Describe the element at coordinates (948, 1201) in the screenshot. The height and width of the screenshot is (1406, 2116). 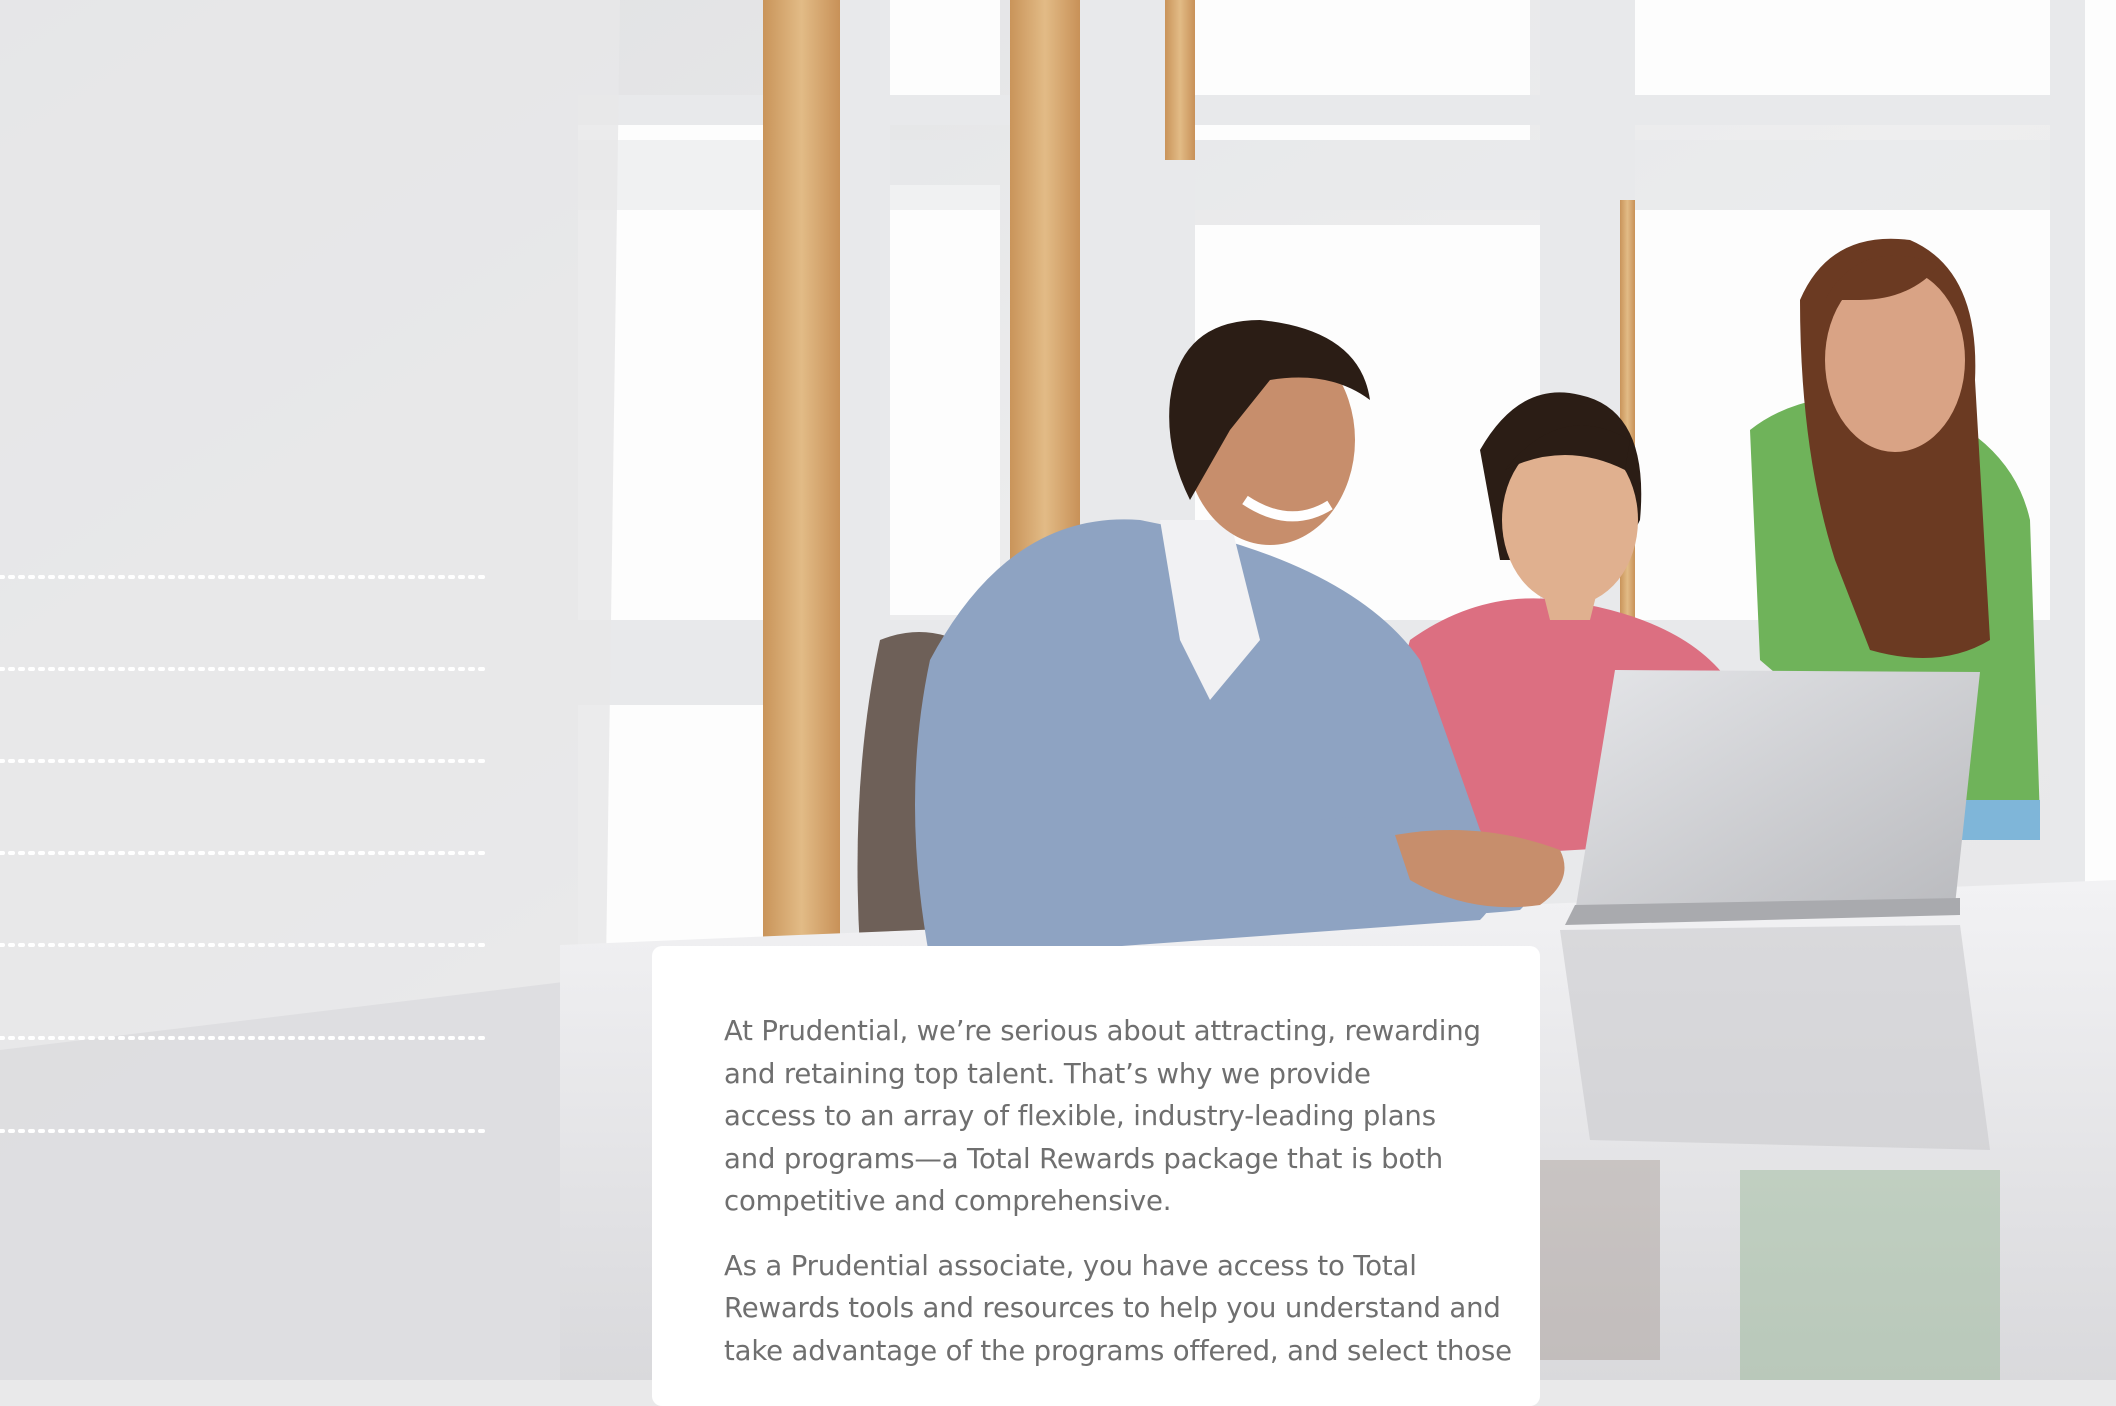
I see `text-line: competitive and comprehensive.` at that location.